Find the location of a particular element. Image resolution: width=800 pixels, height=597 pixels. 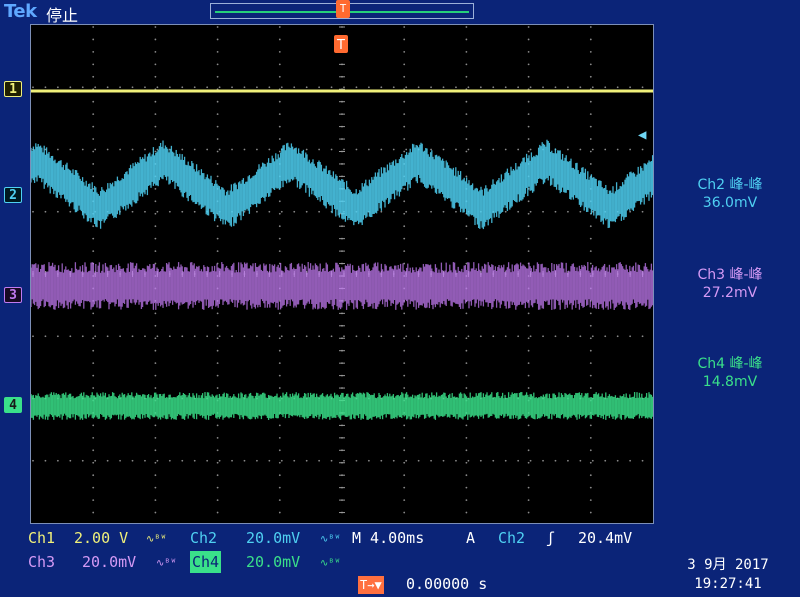

measurement-value: 27.2mV is located at coordinates (730, 293).